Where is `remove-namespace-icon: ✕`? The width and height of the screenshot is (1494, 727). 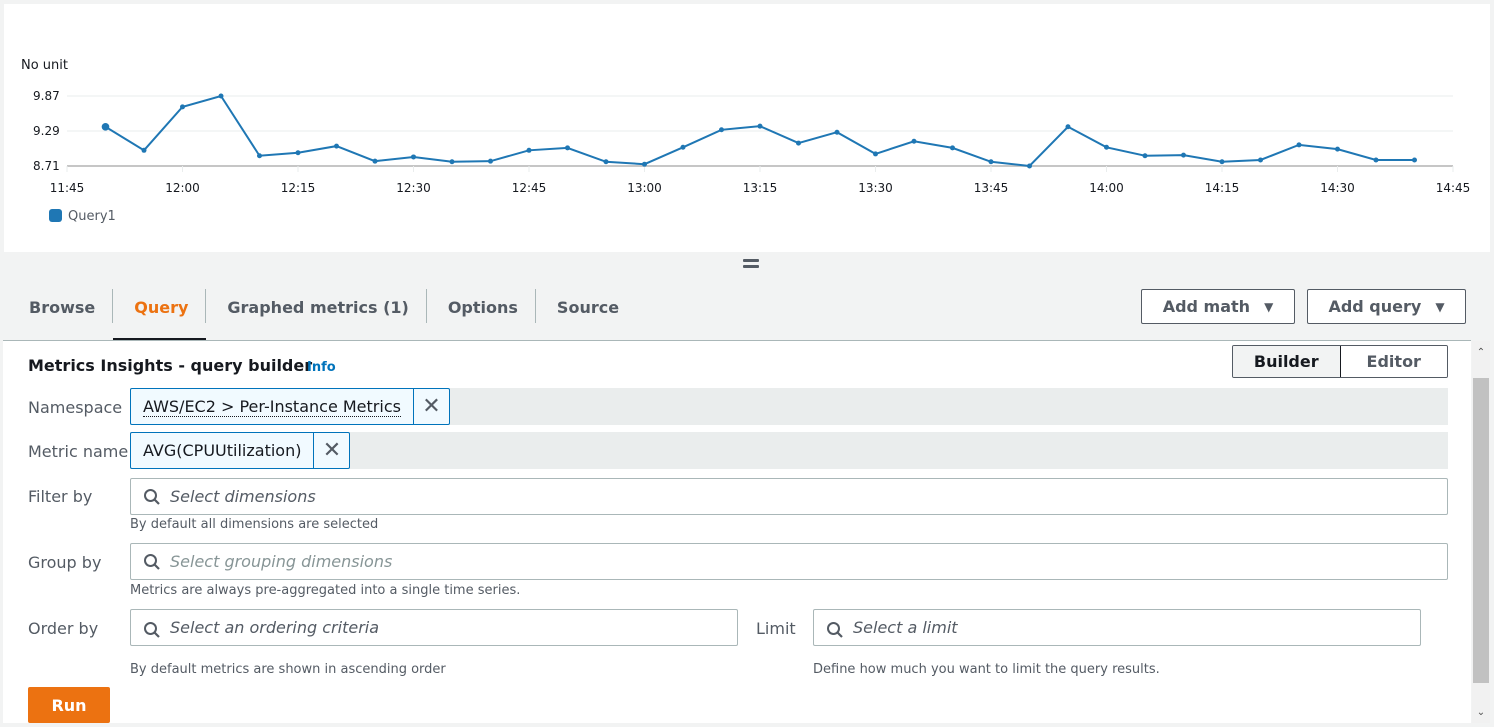
remove-namespace-icon: ✕ is located at coordinates (430, 406).